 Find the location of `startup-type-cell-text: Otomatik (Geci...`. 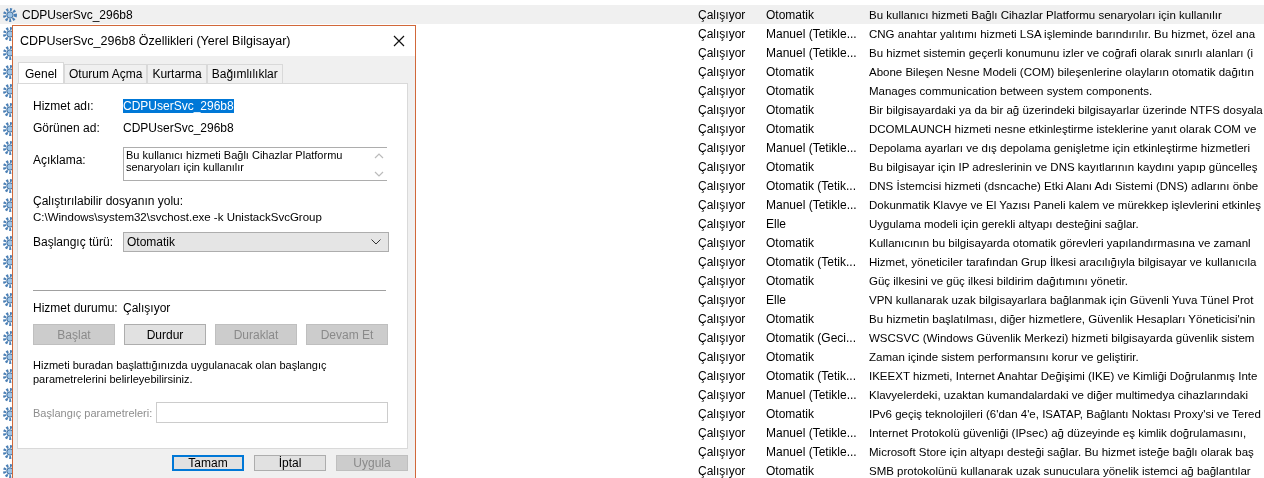

startup-type-cell-text: Otomatik (Geci... is located at coordinates (812, 337).